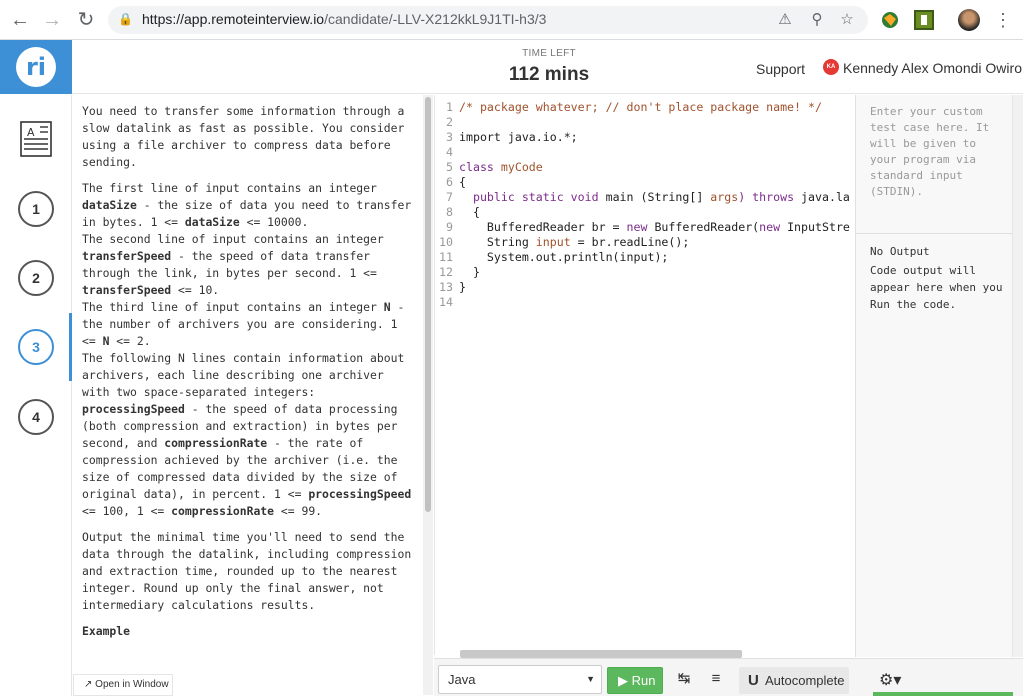  What do you see at coordinates (900, 251) in the screenshot?
I see `output-title: No Output` at bounding box center [900, 251].